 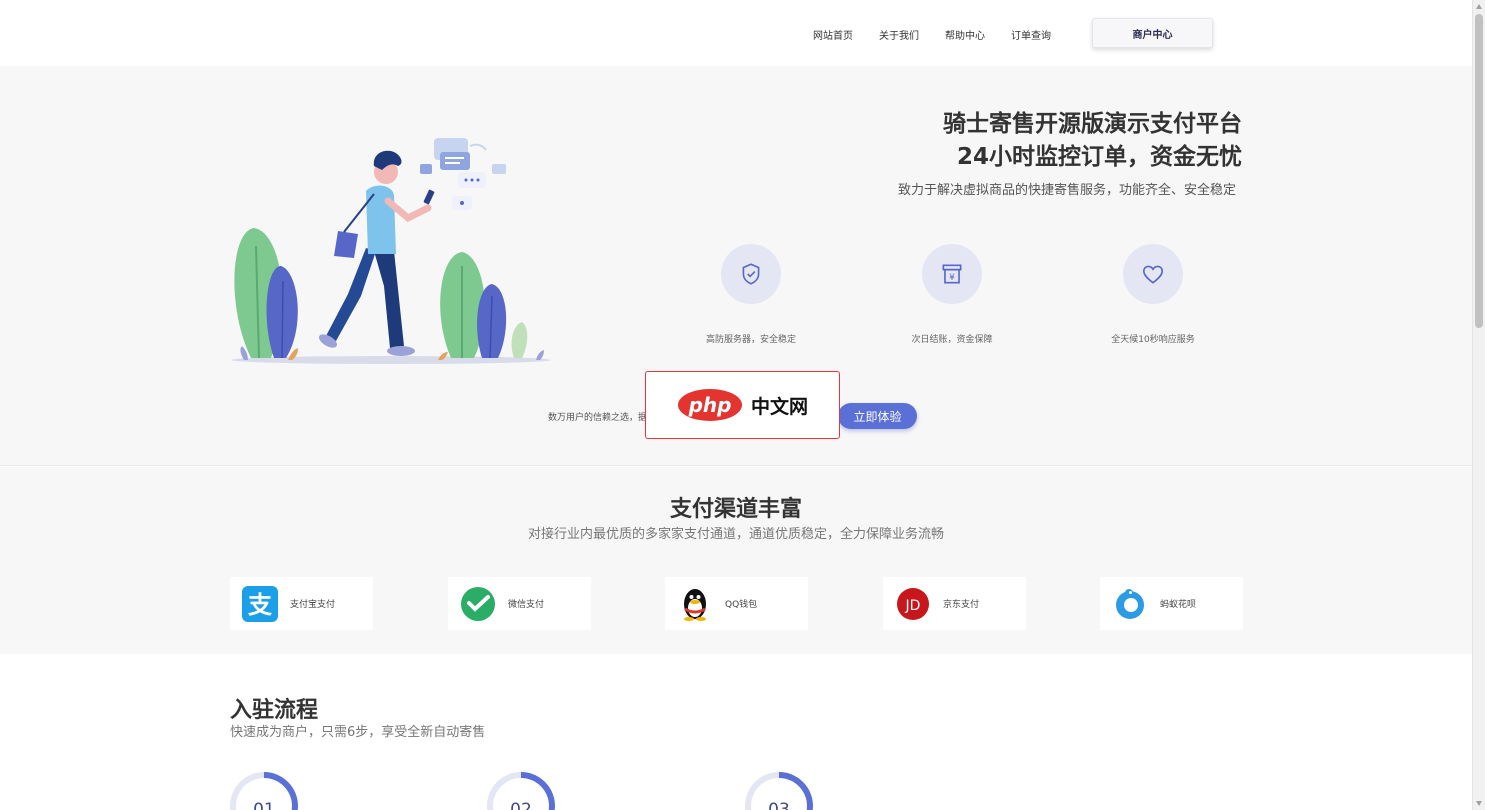 I want to click on channel-card-huabei: 蚂蚁花呗, so click(x=1171, y=603).